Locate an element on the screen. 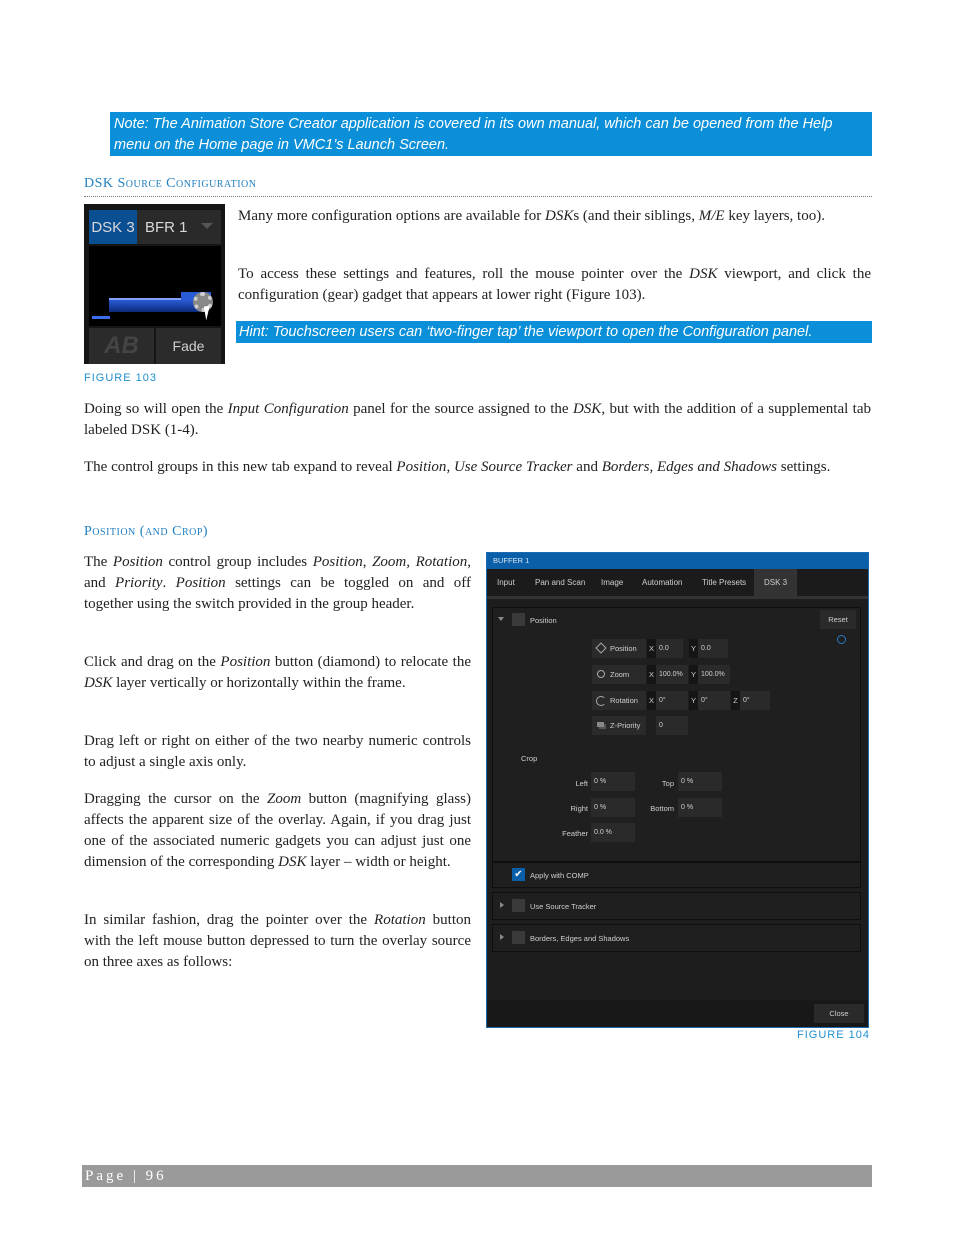  dialog-title: BUFFER 1 is located at coordinates (677, 561).